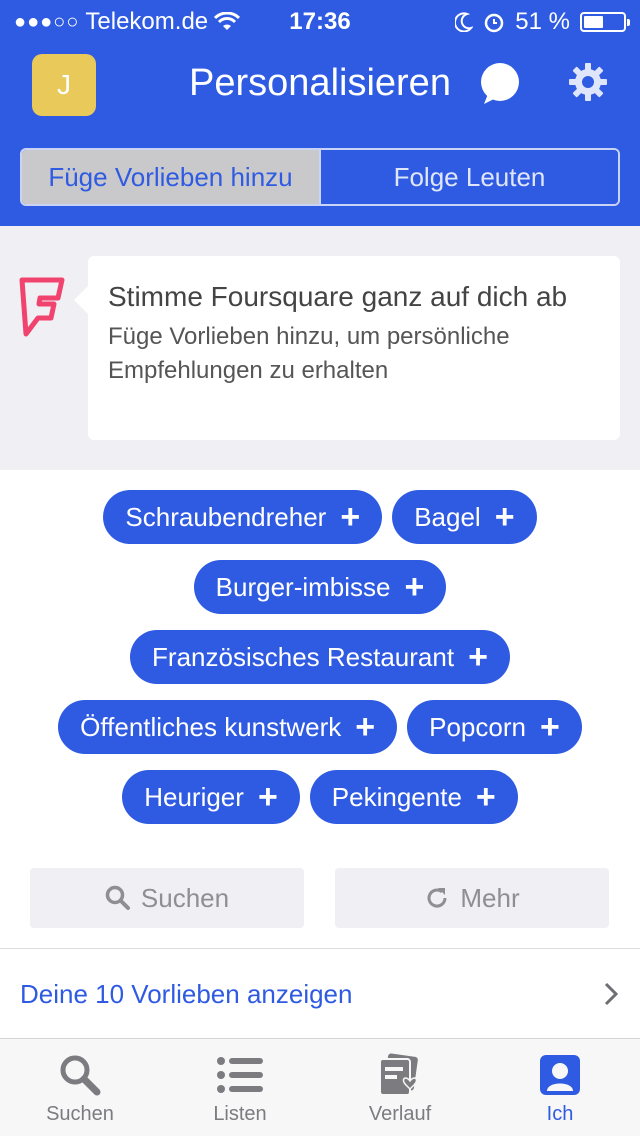 This screenshot has height=1136, width=640. I want to click on chat-bubble-icon, so click(500, 84).